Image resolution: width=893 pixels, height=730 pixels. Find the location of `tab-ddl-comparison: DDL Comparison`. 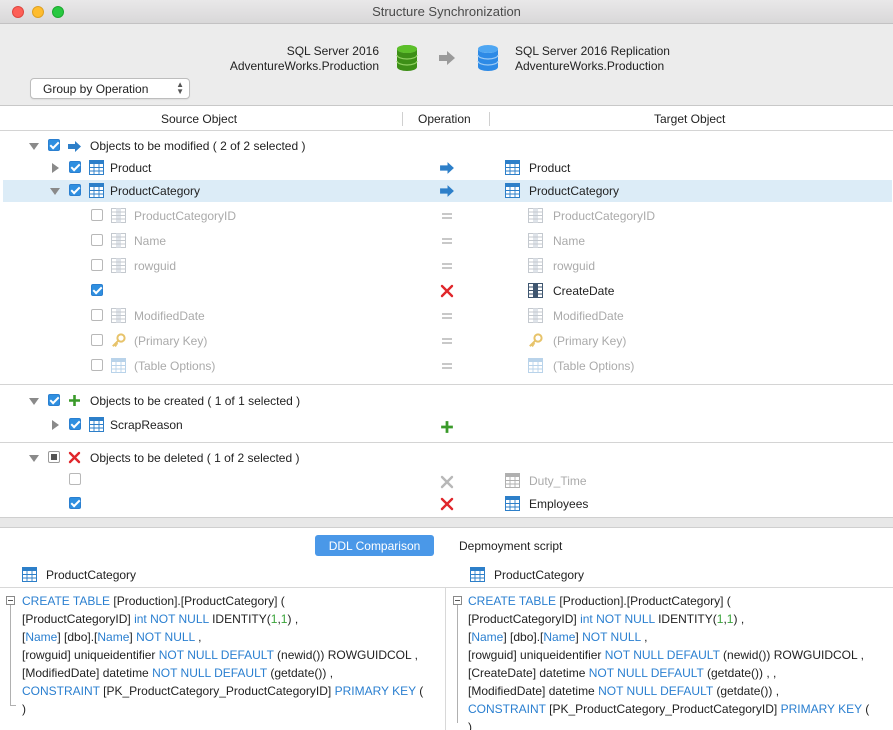

tab-ddl-comparison: DDL Comparison is located at coordinates (374, 545).